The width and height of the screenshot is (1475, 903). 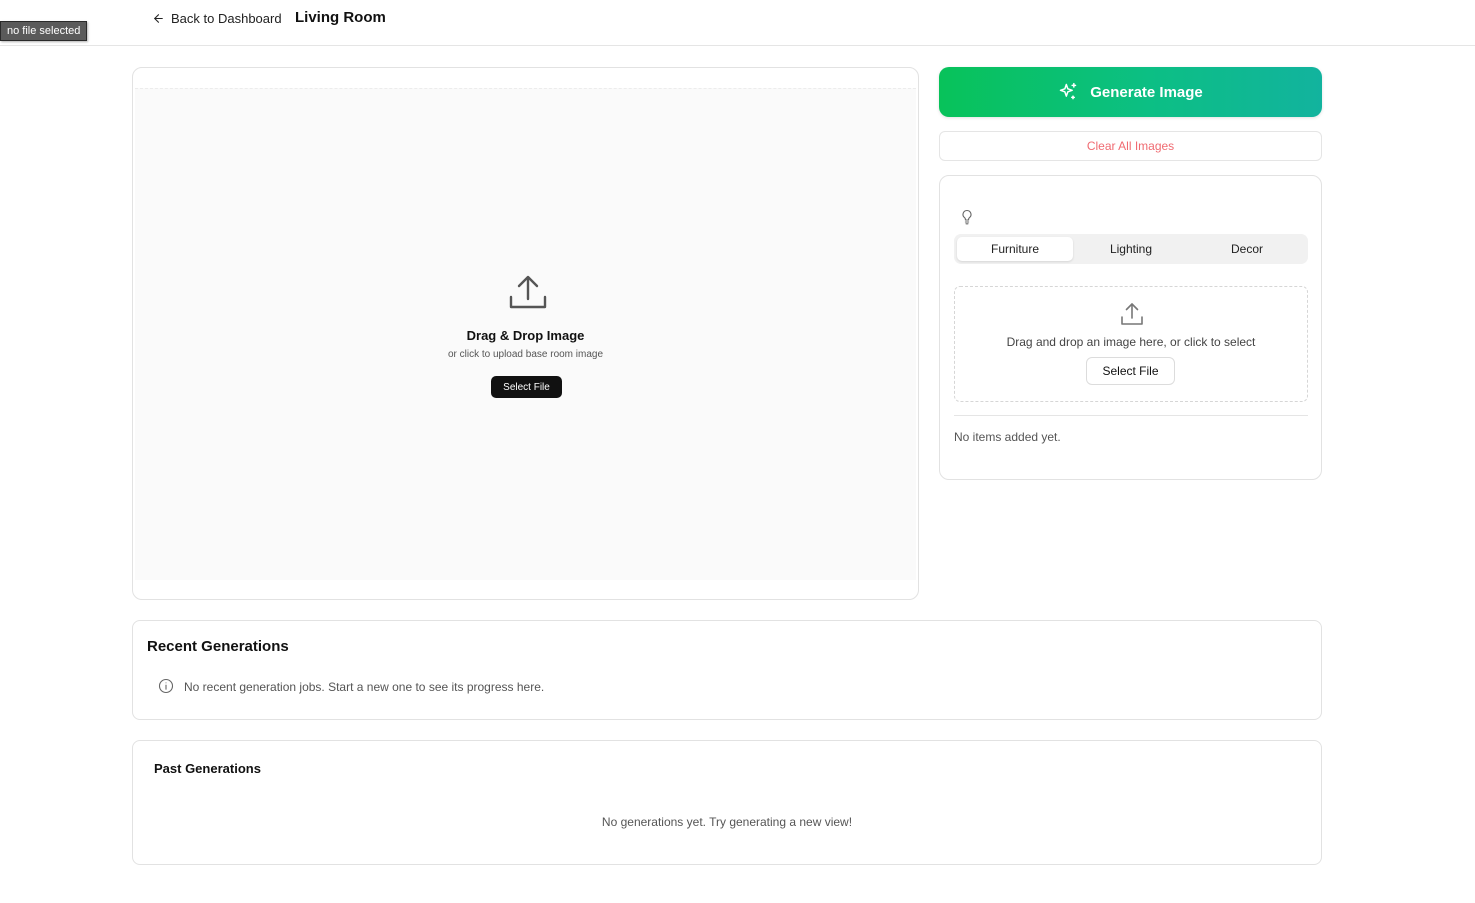 What do you see at coordinates (525, 354) in the screenshot?
I see `dropzone-subtitle: or click to upload base room image` at bounding box center [525, 354].